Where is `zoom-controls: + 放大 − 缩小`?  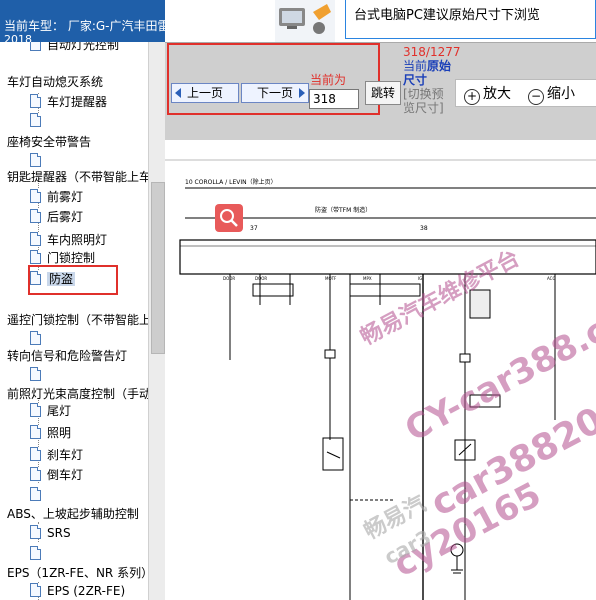 zoom-controls: + 放大 − 缩小 is located at coordinates (525, 93).